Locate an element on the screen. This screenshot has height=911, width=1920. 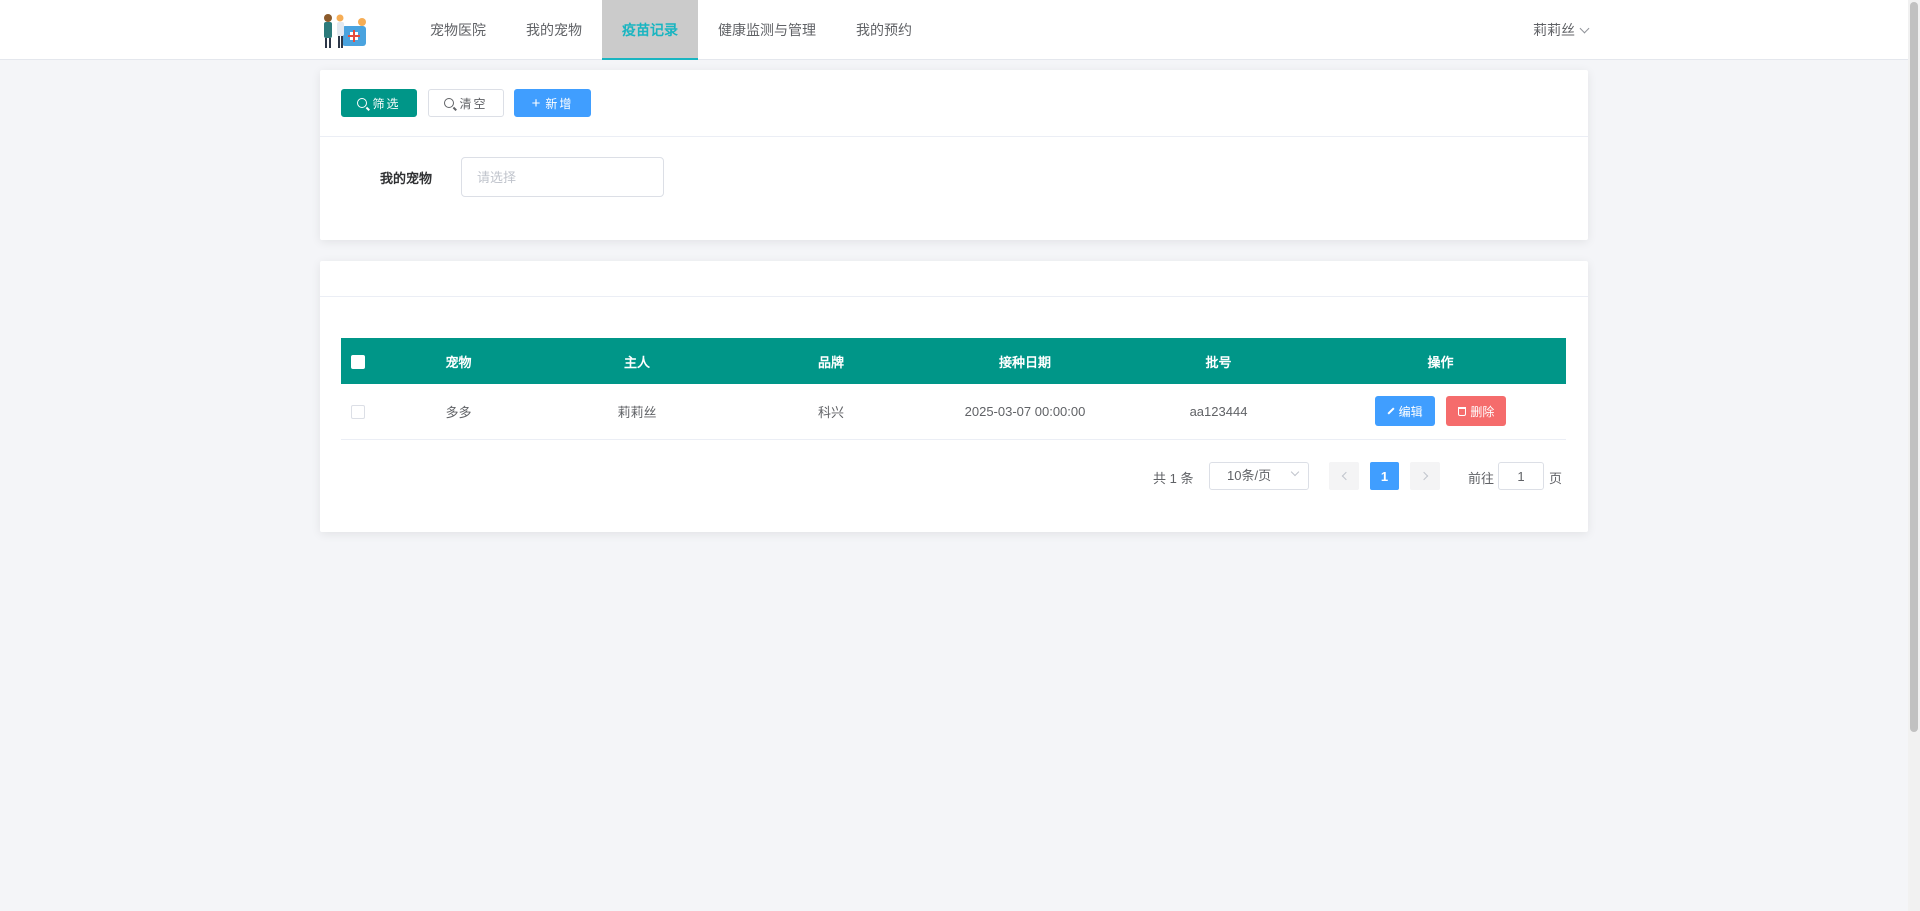
edit-button: 编辑 is located at coordinates (1404, 411).